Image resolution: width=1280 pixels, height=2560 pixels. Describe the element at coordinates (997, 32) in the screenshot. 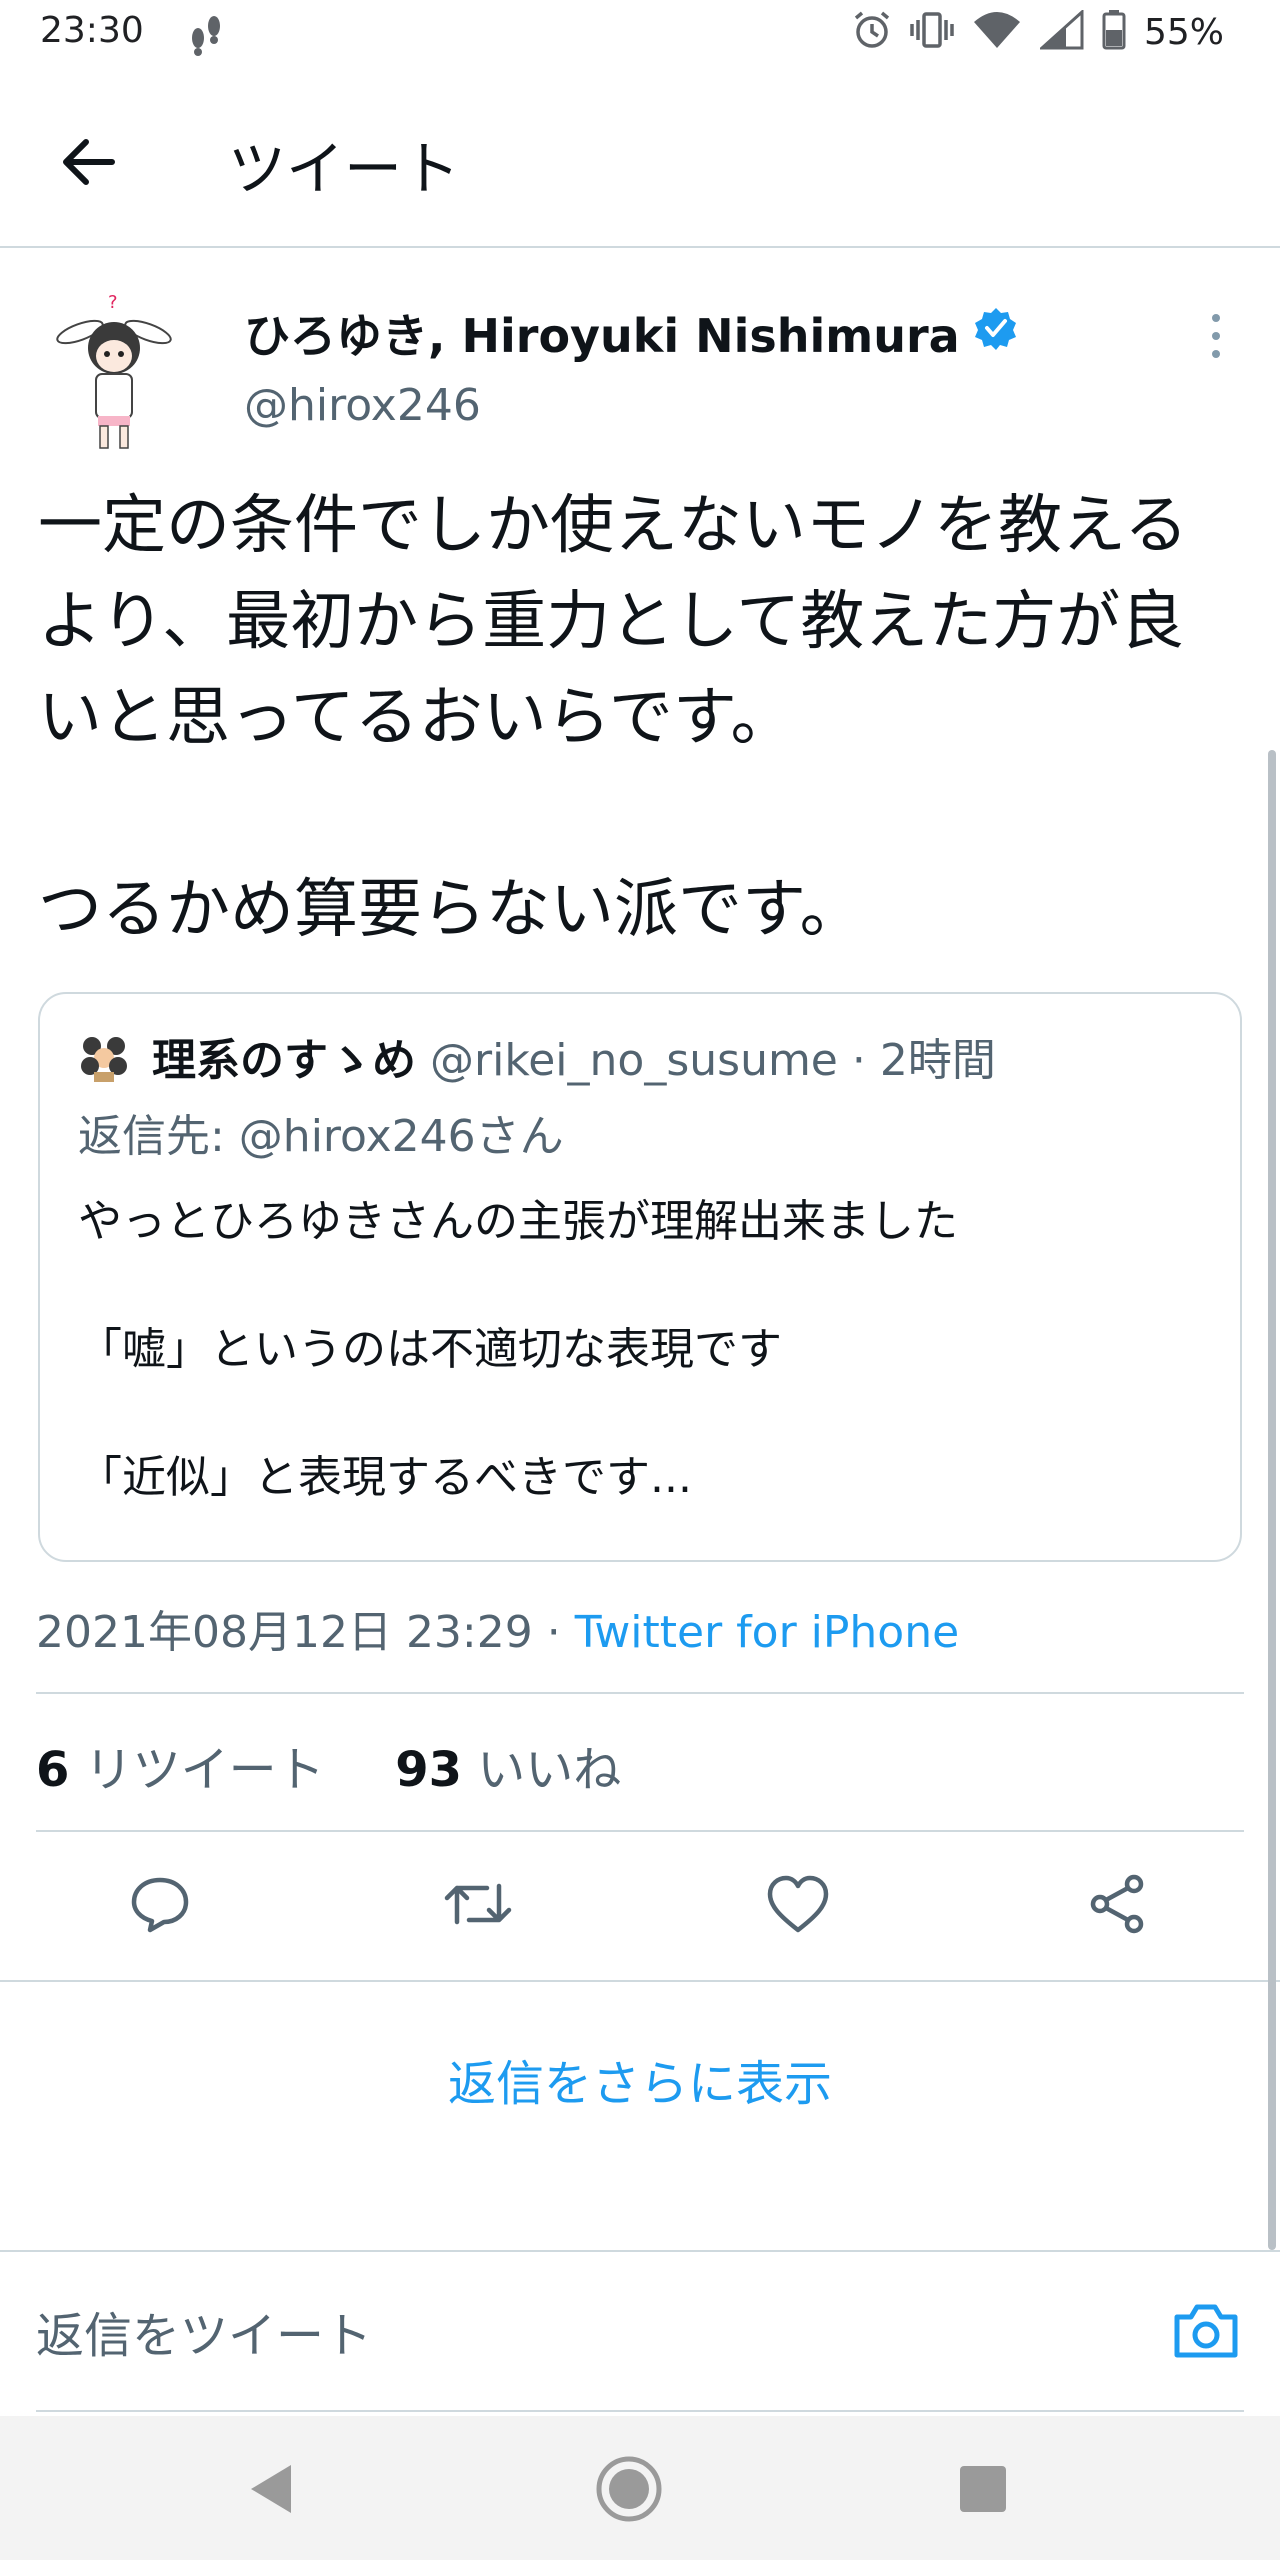

I see `wifi-icon` at that location.